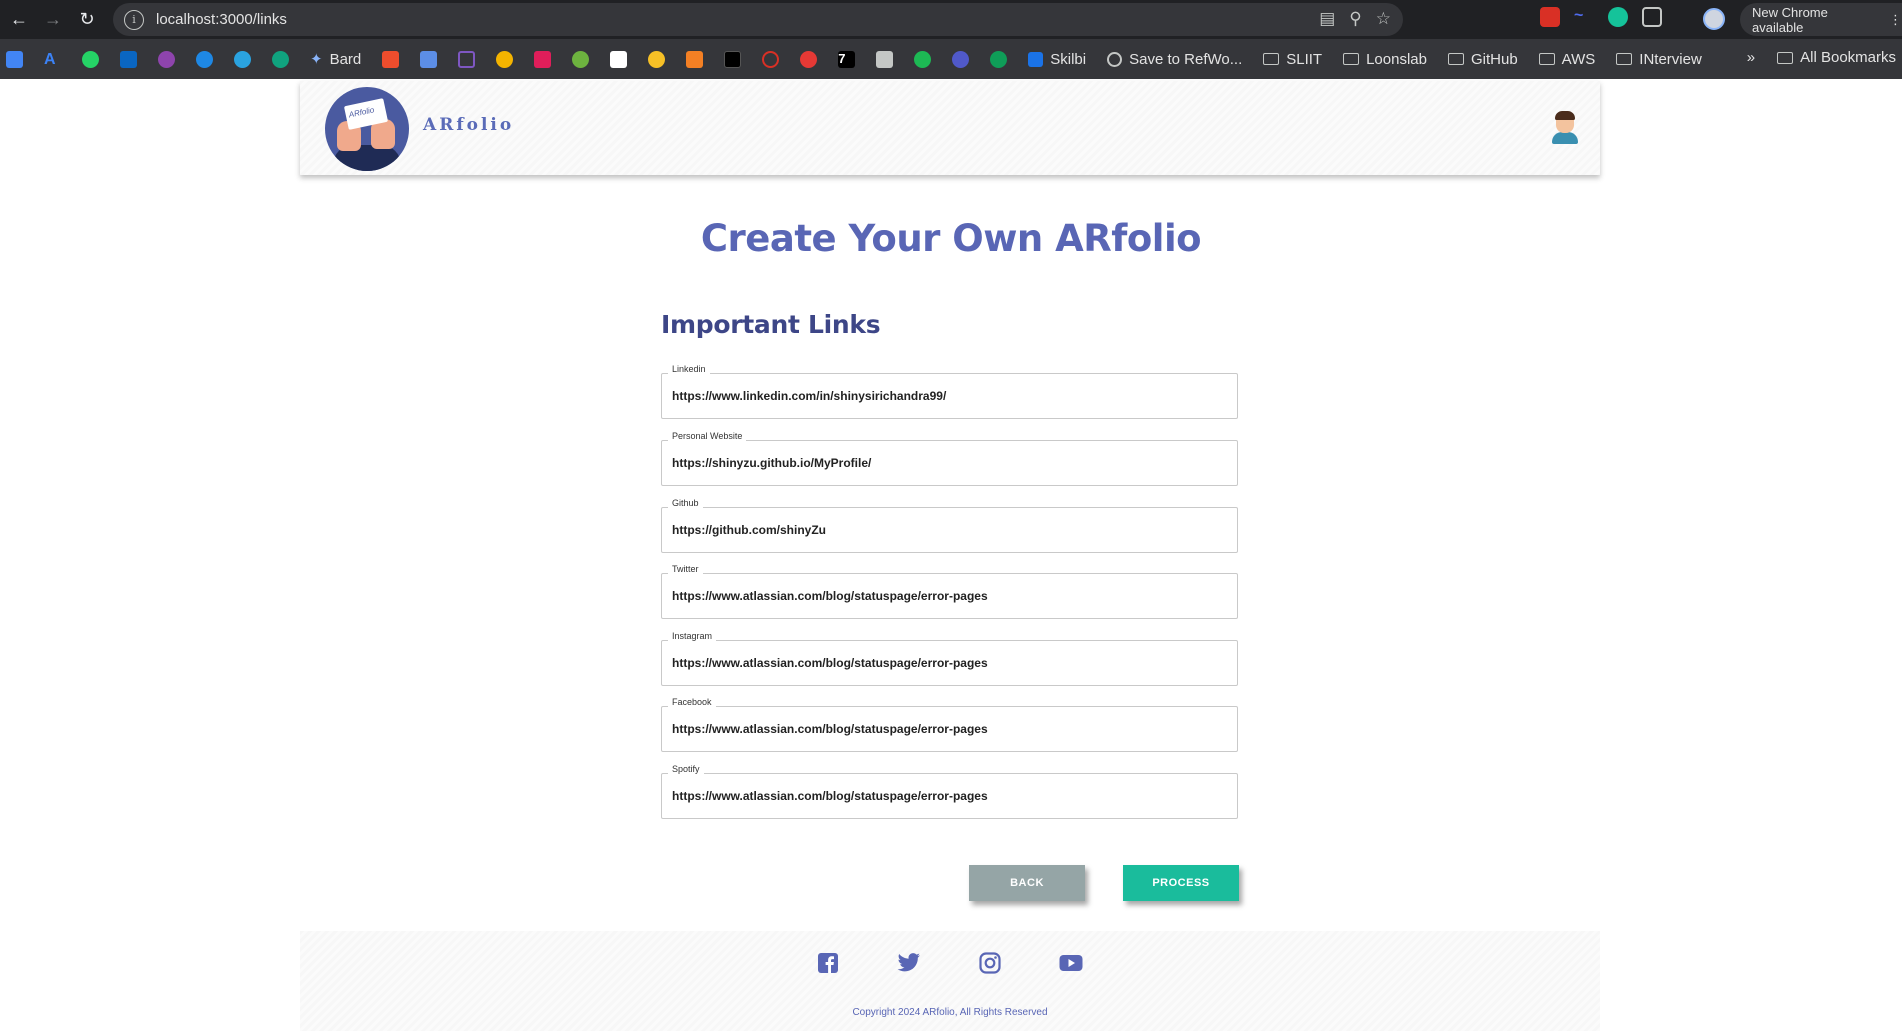 The image size is (1902, 1031). What do you see at coordinates (733, 59) in the screenshot?
I see `bookmark-hackerrank-icon` at bounding box center [733, 59].